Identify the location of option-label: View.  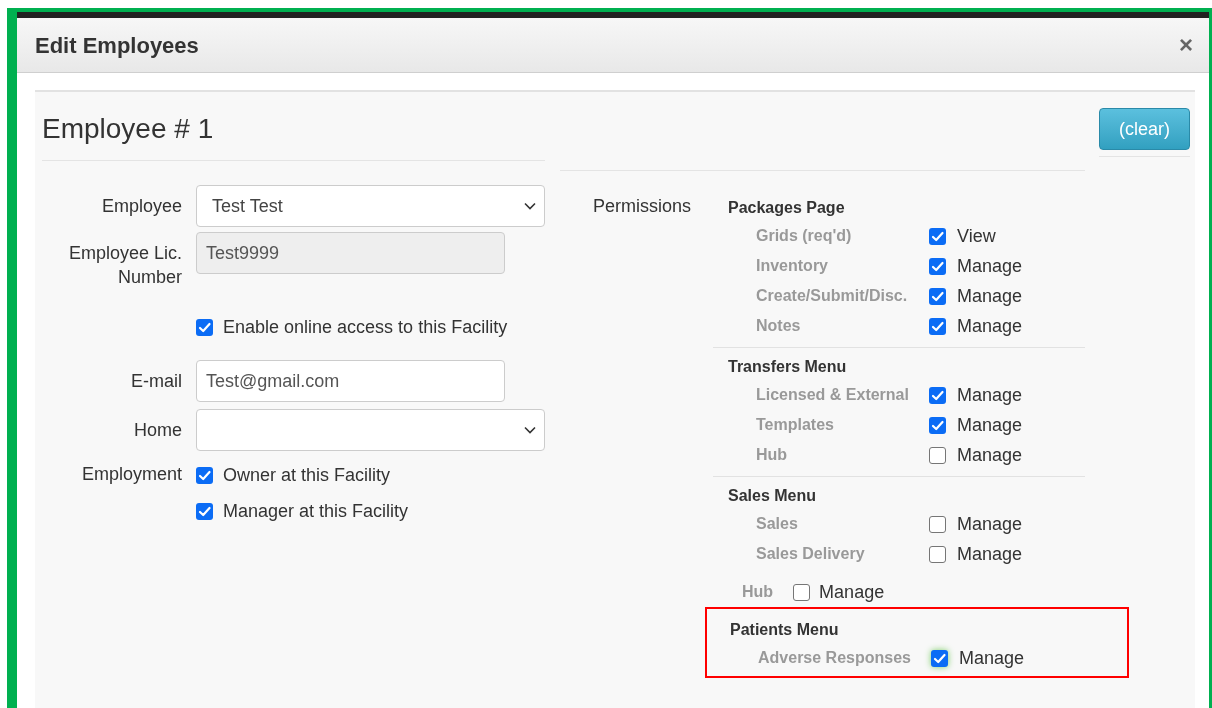
(976, 236).